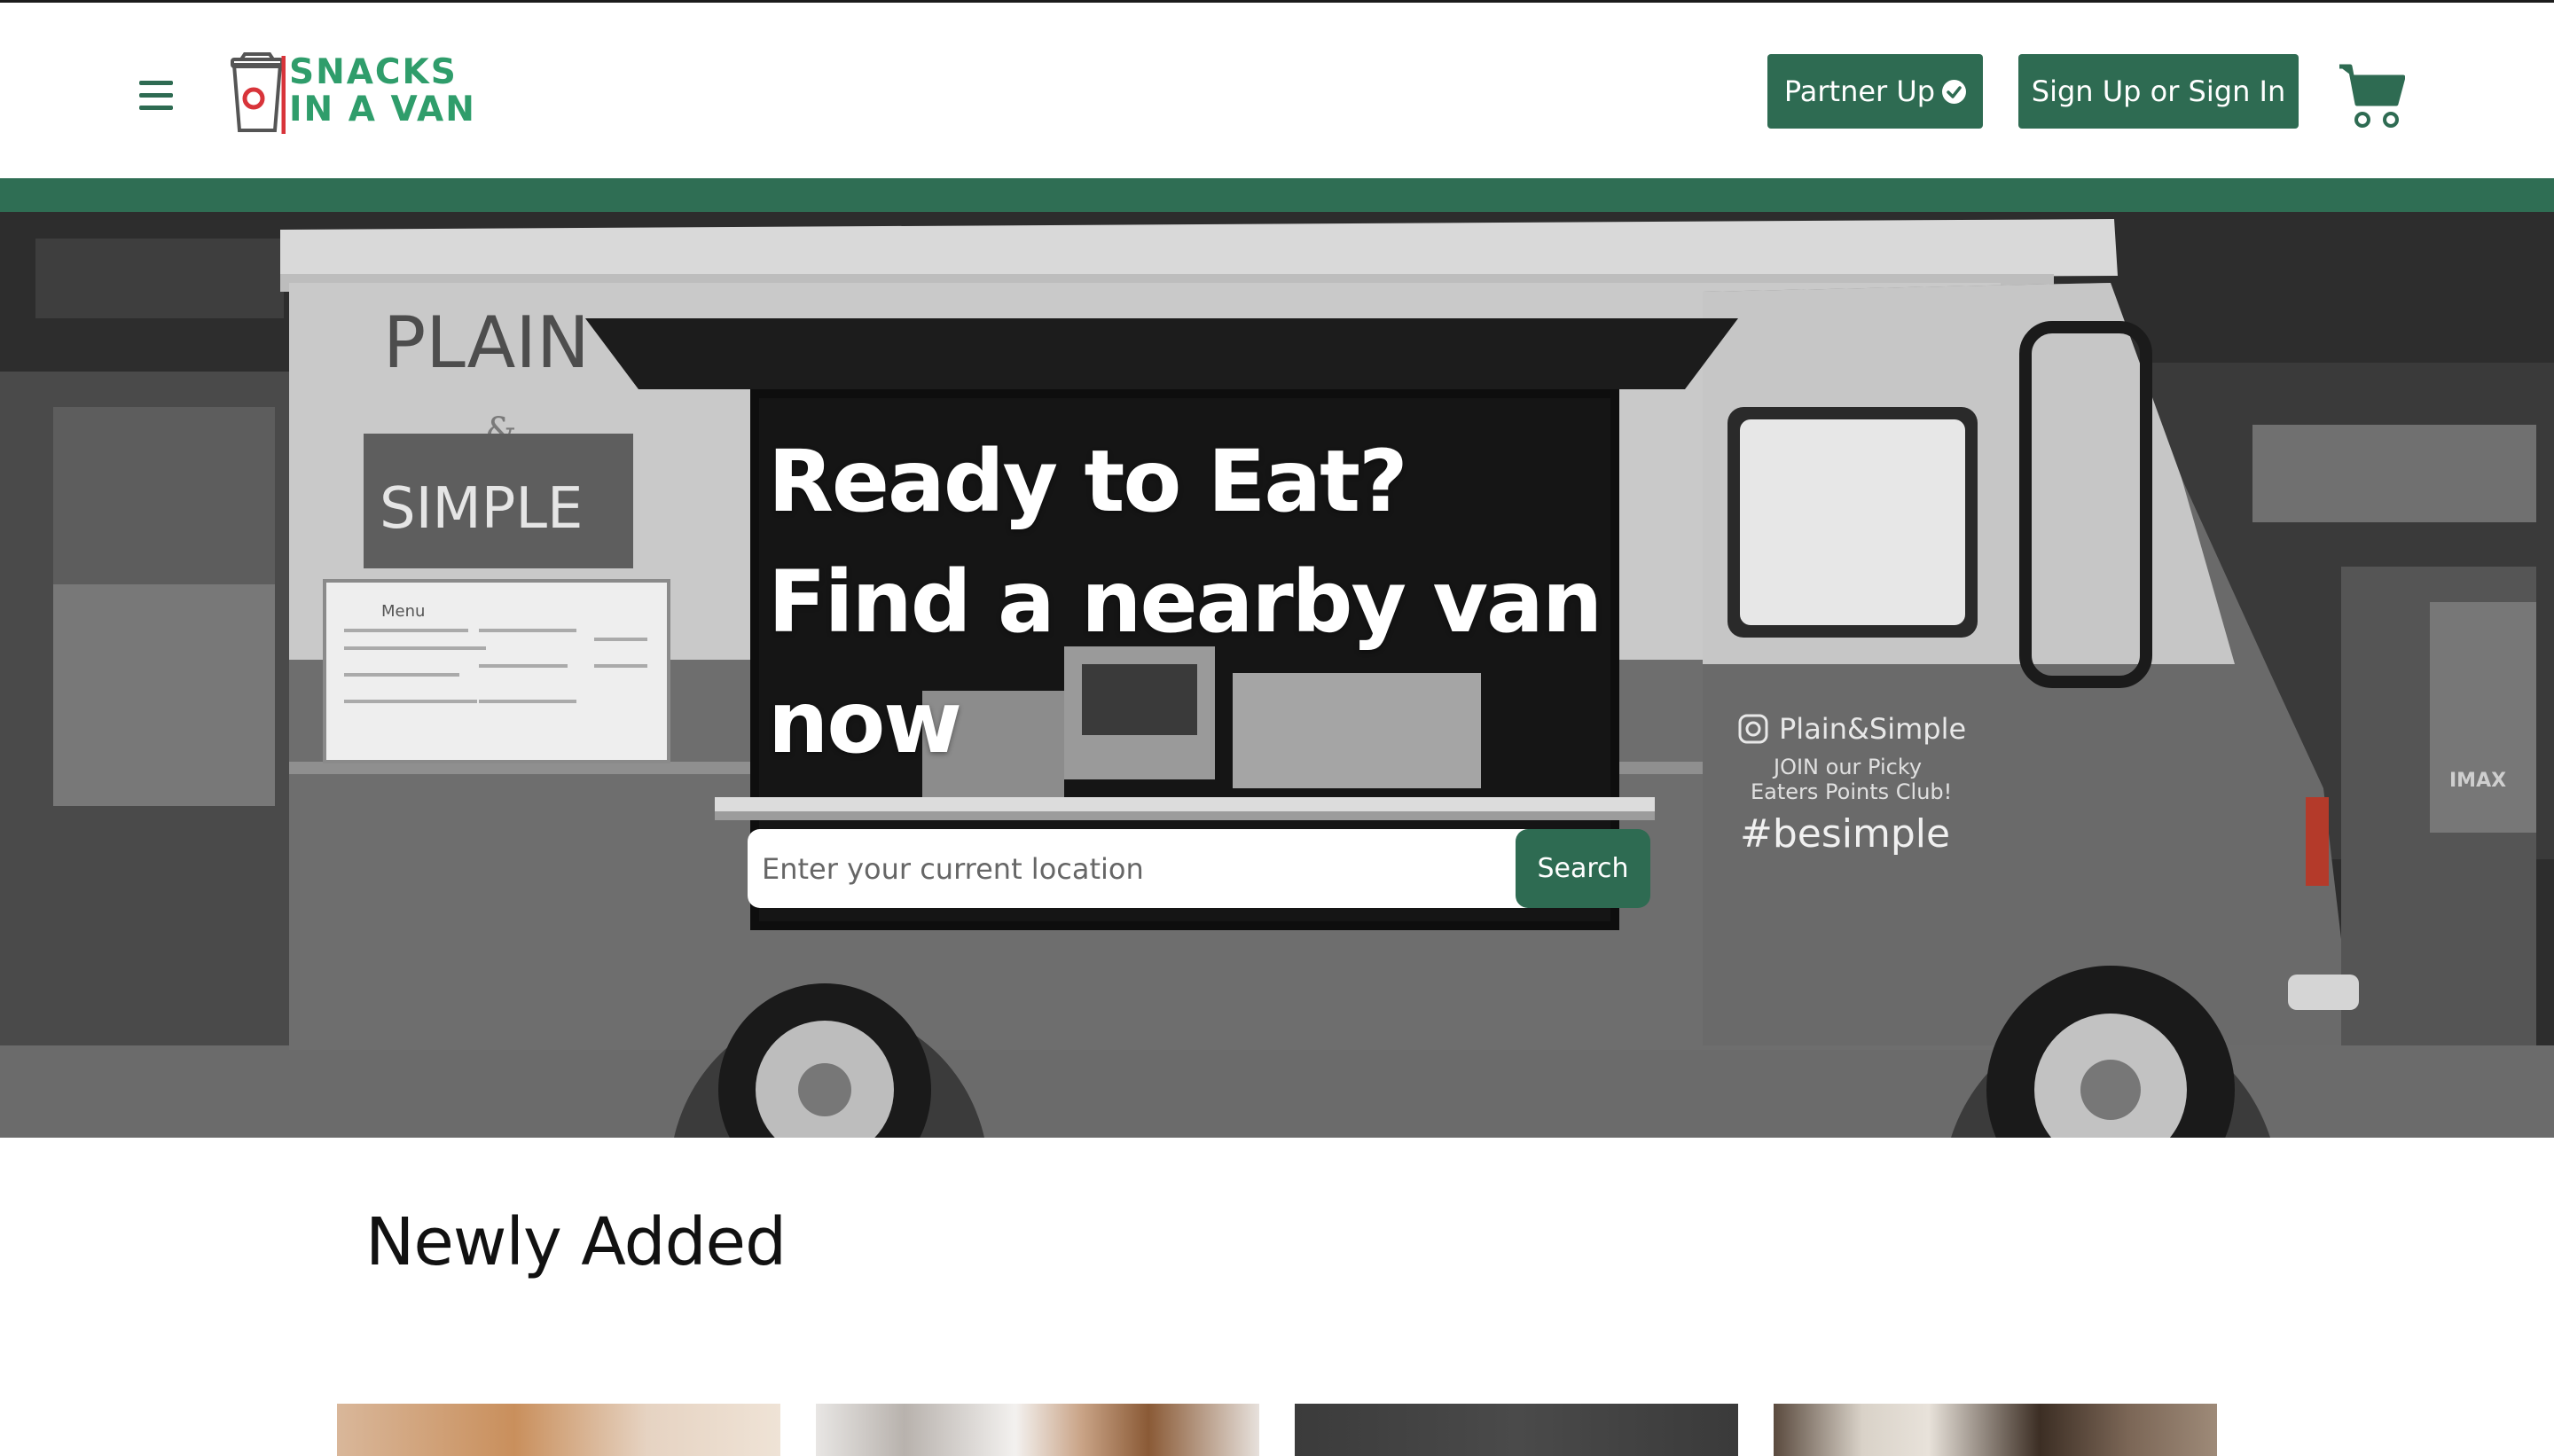 This screenshot has width=2554, height=1456. Describe the element at coordinates (865, 722) in the screenshot. I see `hero-heading-line3: now` at that location.